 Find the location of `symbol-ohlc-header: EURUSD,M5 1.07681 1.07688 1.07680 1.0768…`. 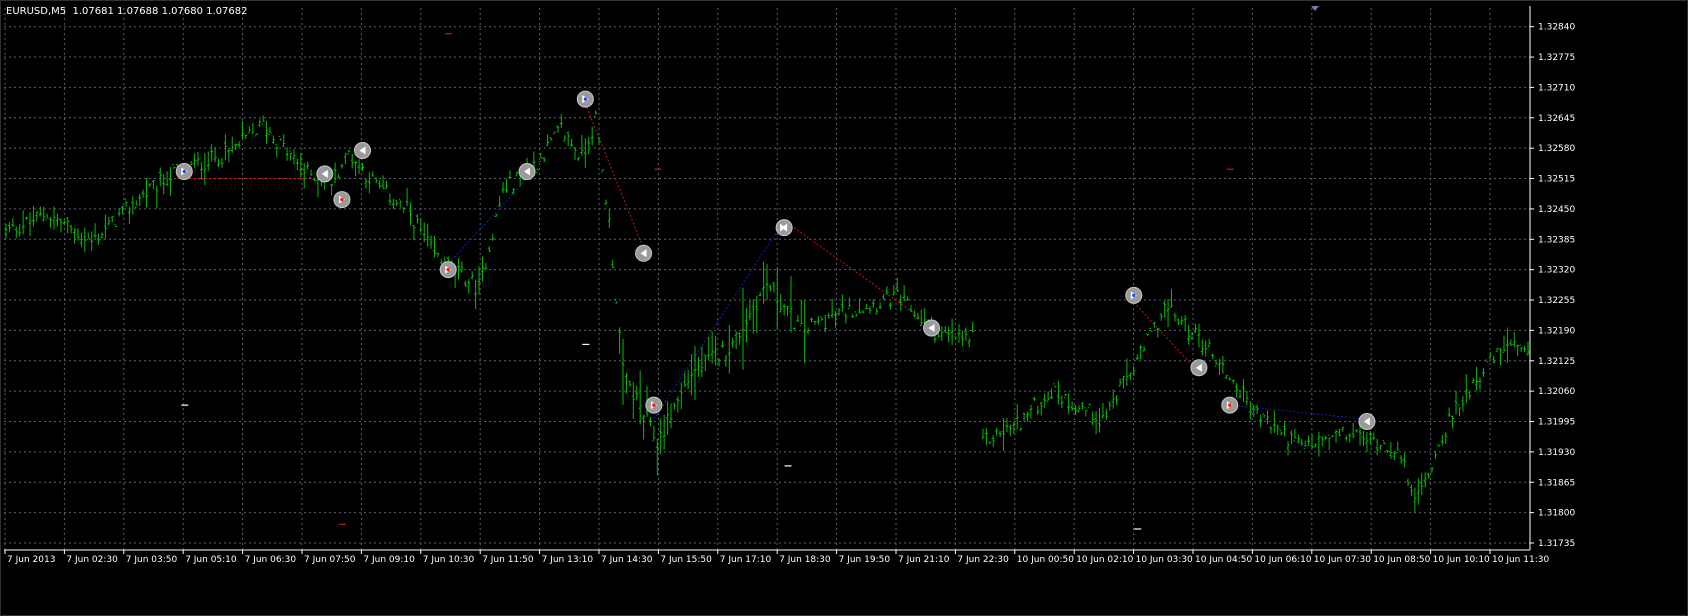

symbol-ohlc-header: EURUSD,M5 1.07681 1.07688 1.07680 1.0768… is located at coordinates (126, 11).